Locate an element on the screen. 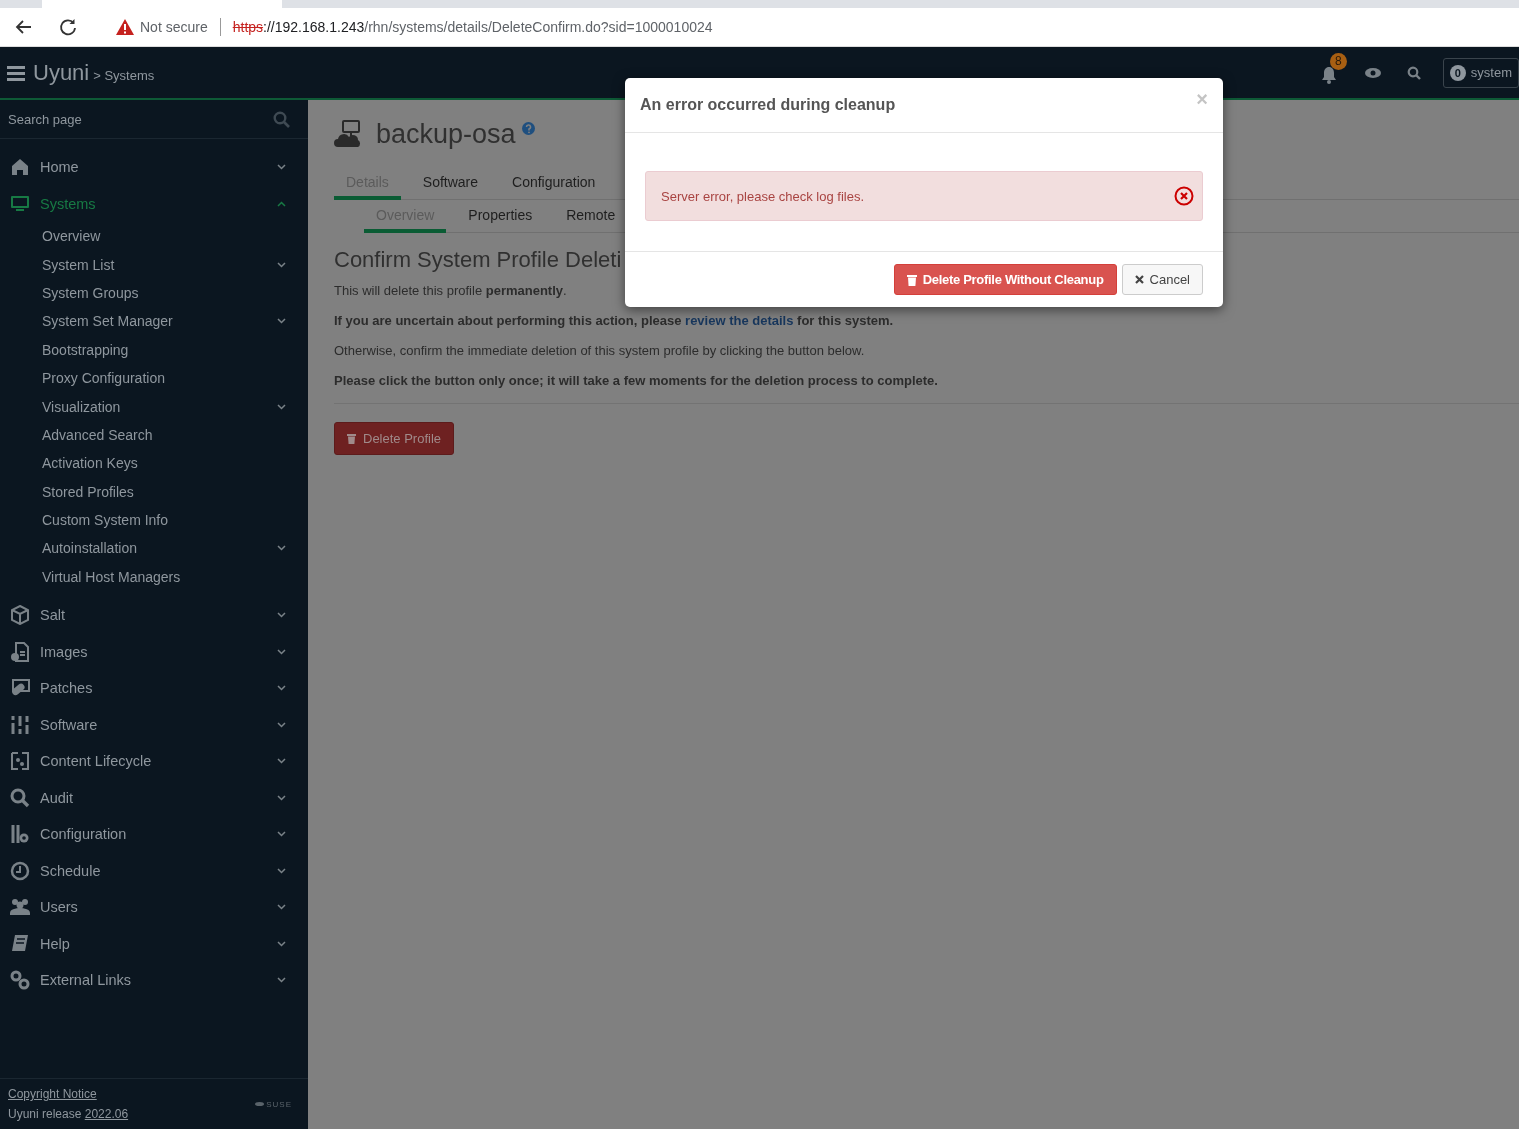 This screenshot has width=1519, height=1129. warning-icon is located at coordinates (125, 27).